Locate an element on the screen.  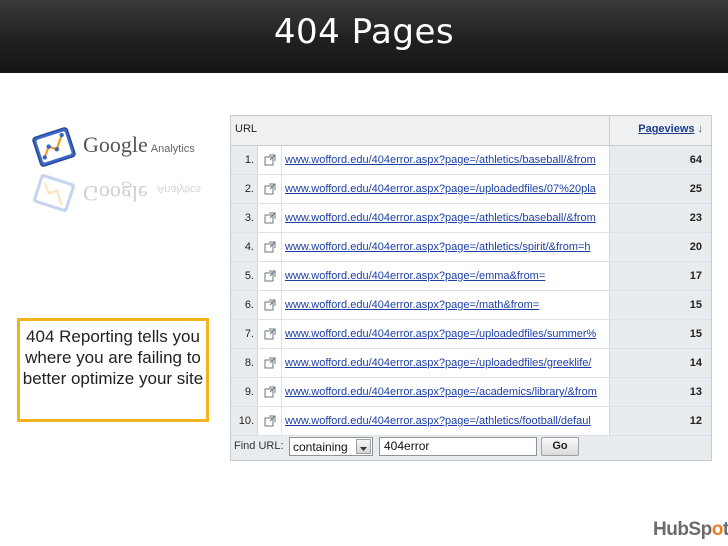
find-url-input: 404error is located at coordinates (458, 446).